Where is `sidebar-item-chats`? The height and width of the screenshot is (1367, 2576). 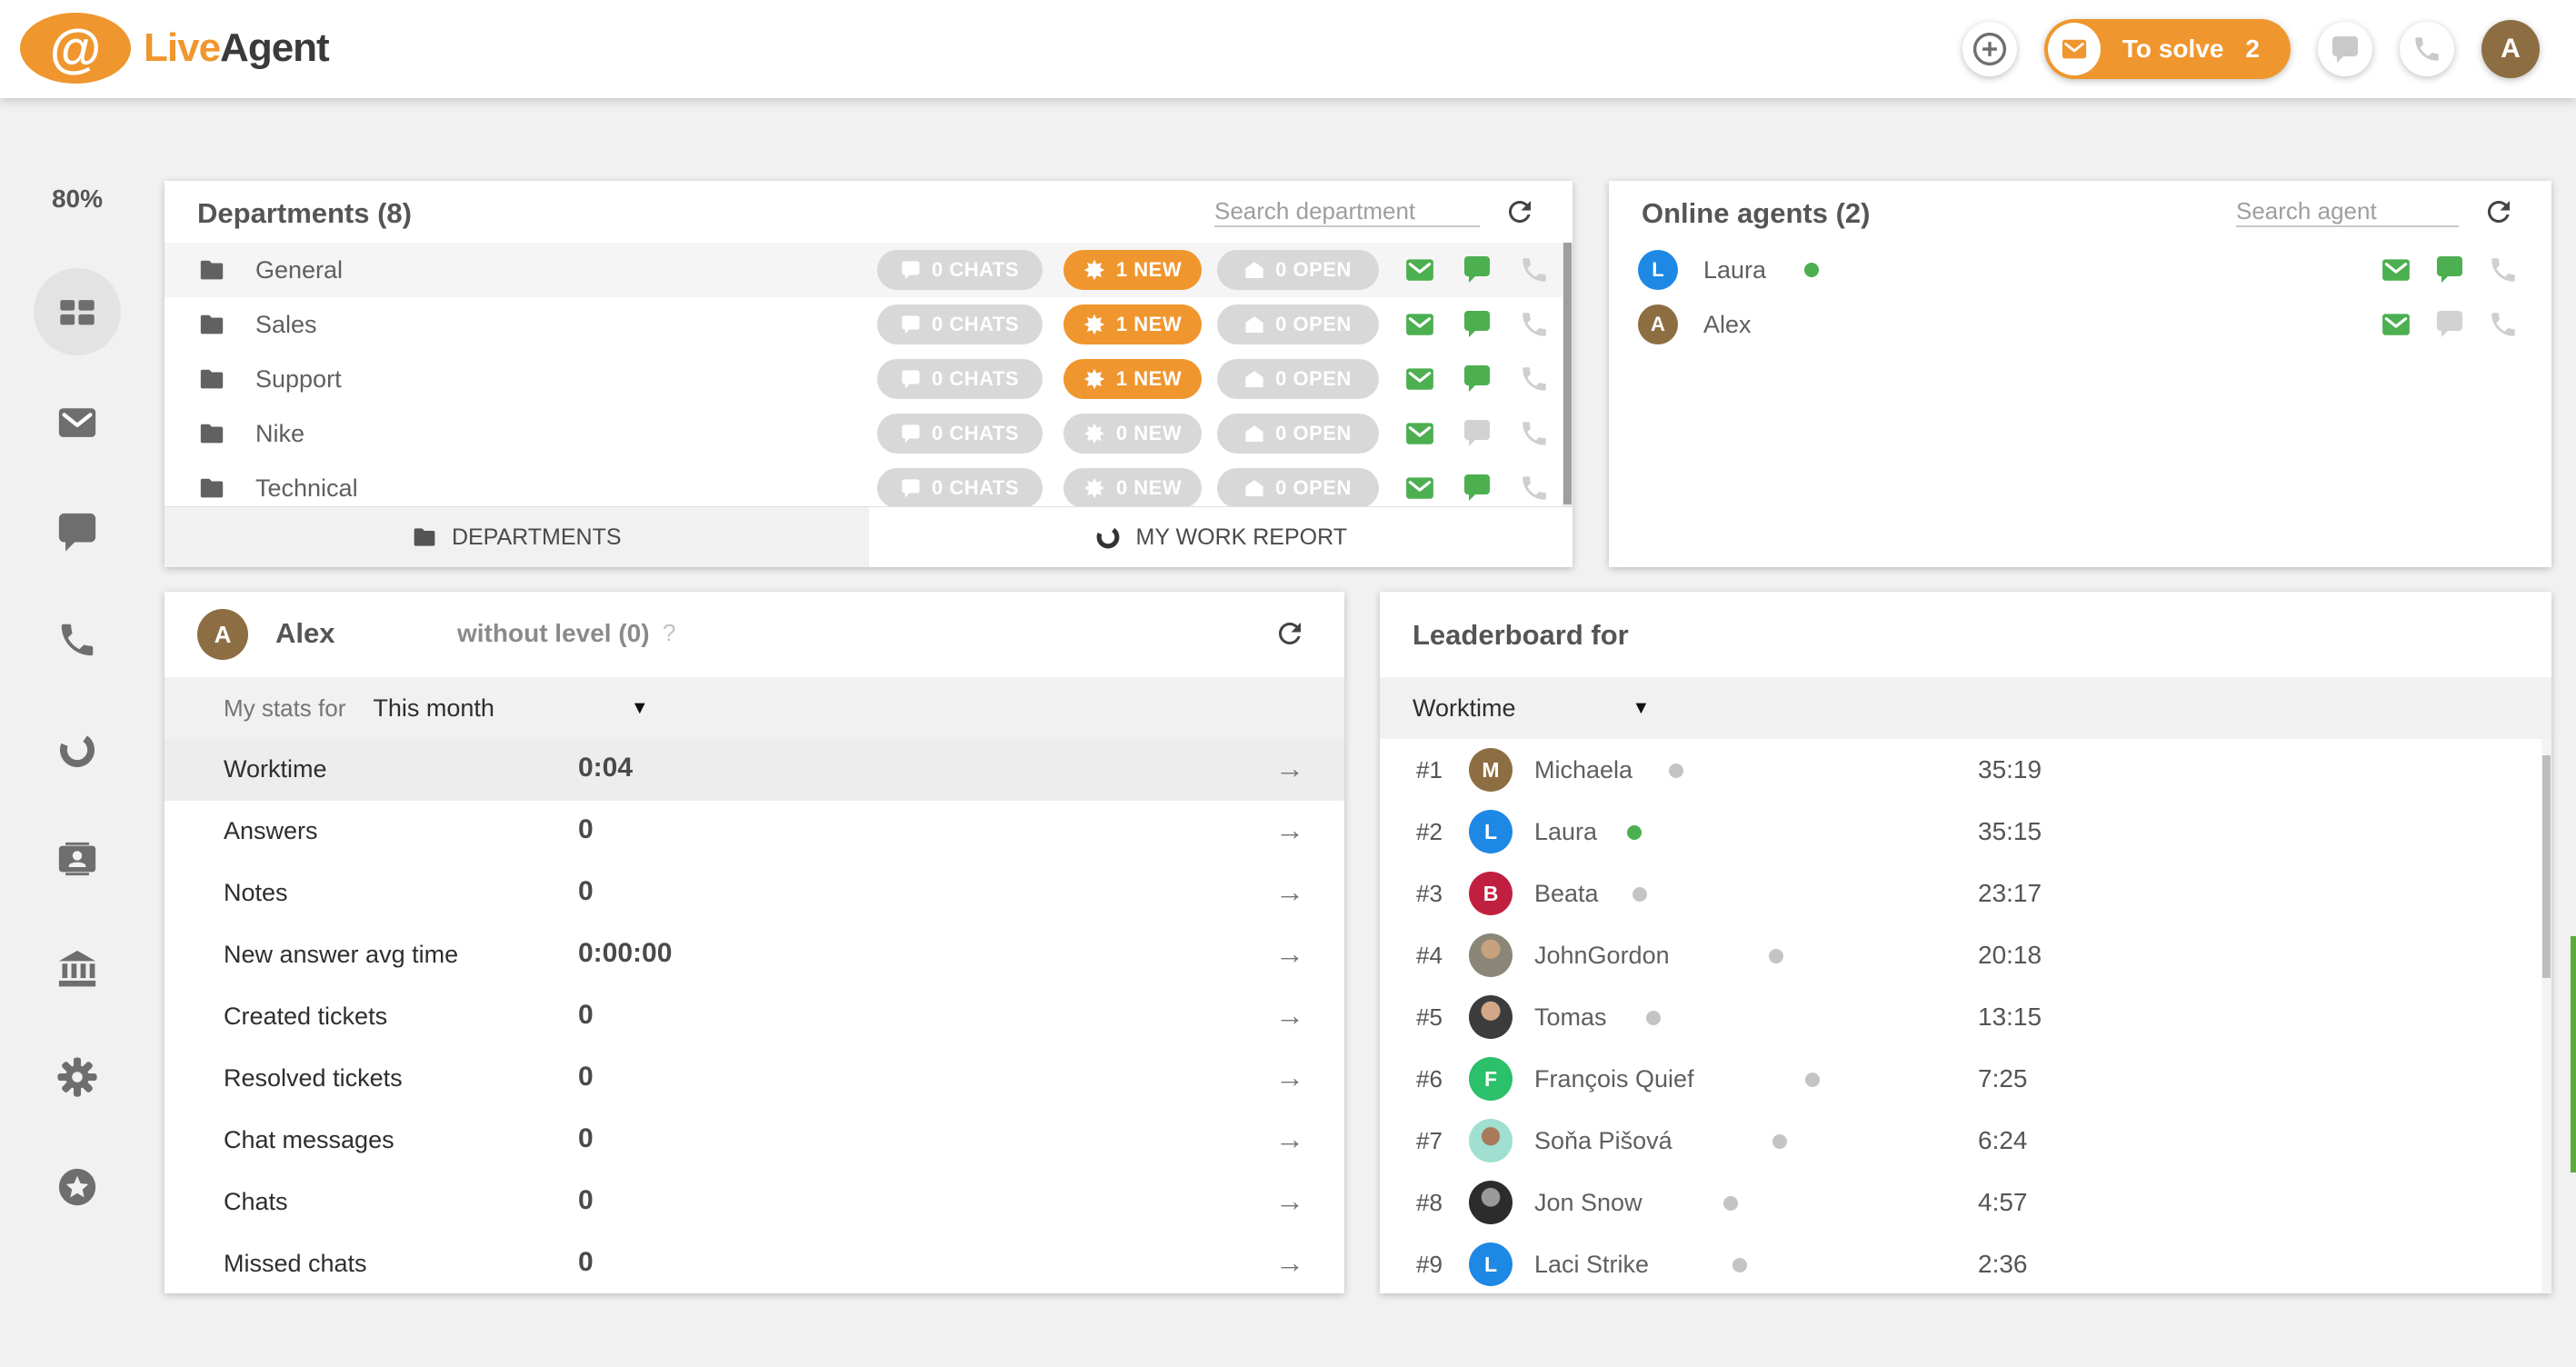 sidebar-item-chats is located at coordinates (77, 532).